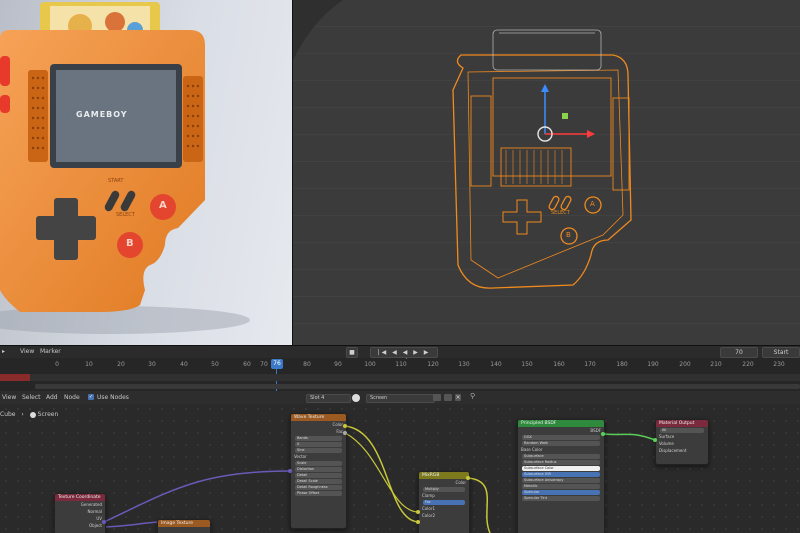  What do you see at coordinates (655, 440) in the screenshot?
I see `surface-input-socket` at bounding box center [655, 440].